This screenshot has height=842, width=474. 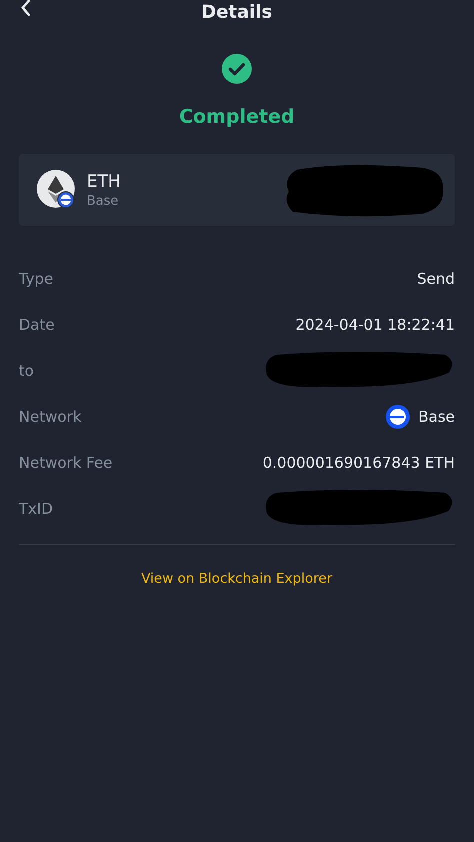 What do you see at coordinates (57, 190) in the screenshot?
I see `ethereum-coin-icon` at bounding box center [57, 190].